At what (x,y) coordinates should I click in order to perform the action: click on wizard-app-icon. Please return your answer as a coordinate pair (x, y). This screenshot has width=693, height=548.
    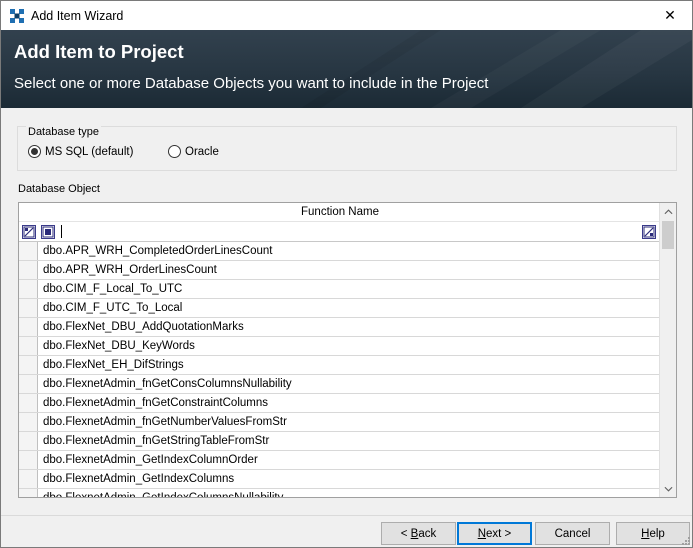
    Looking at the image, I should click on (17, 15).